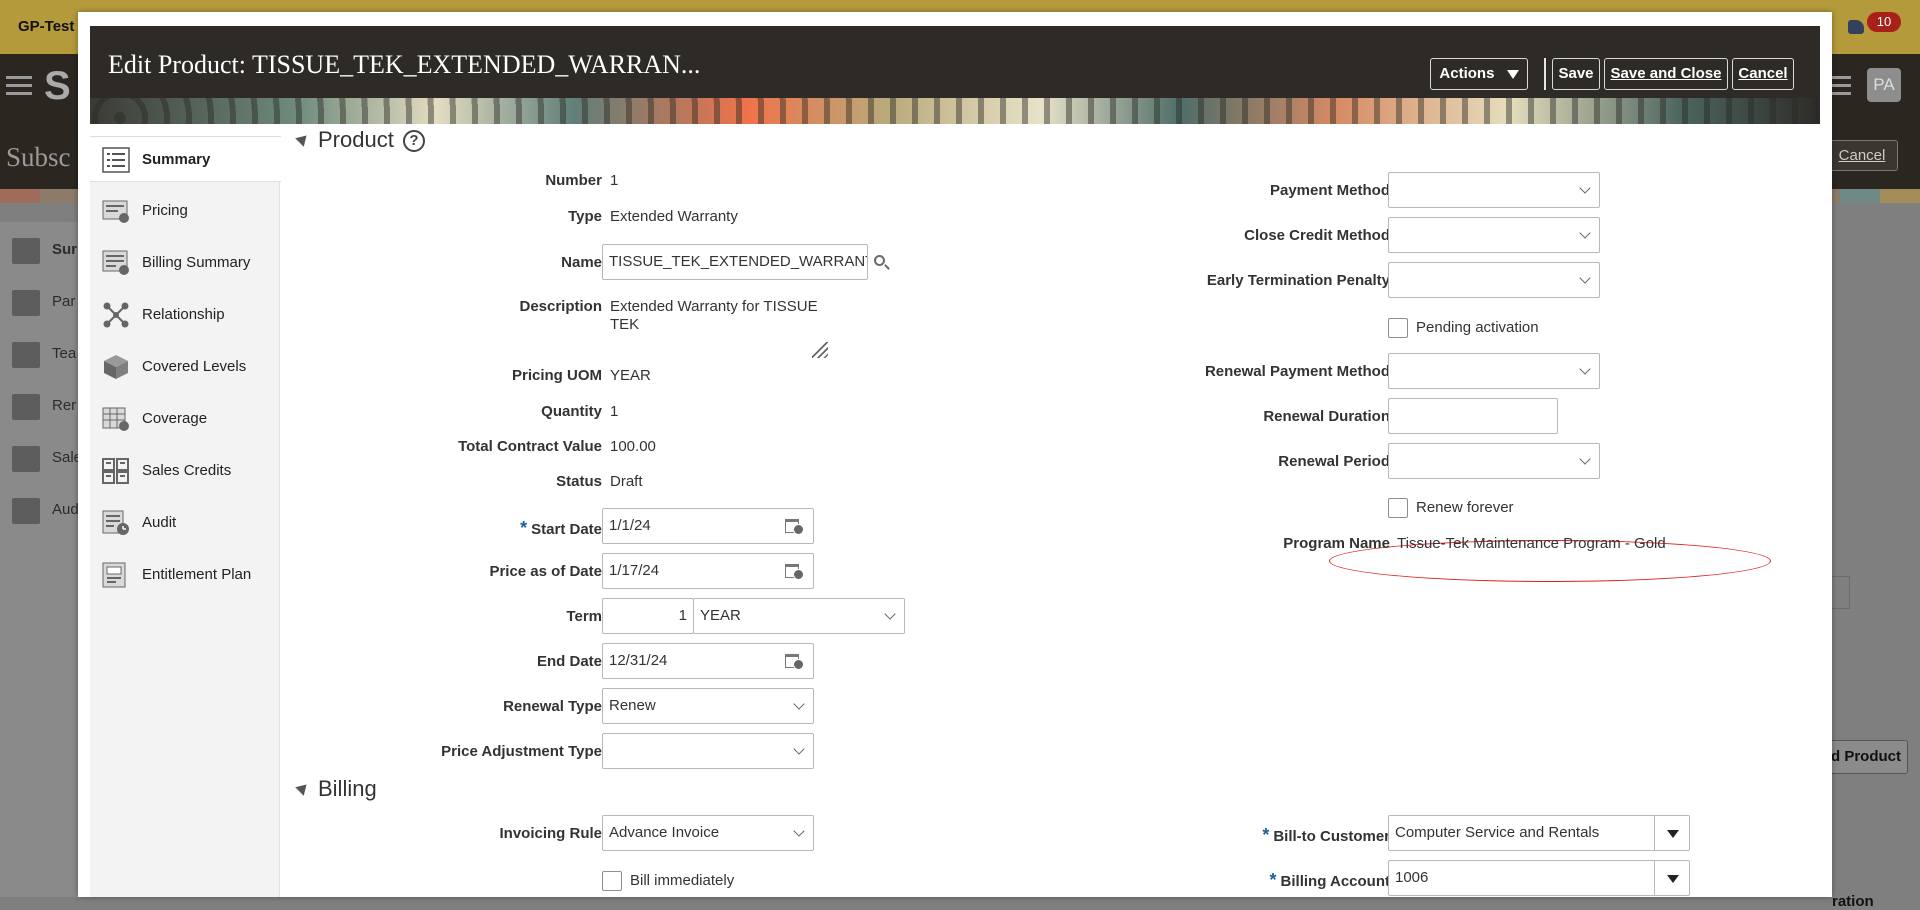 Image resolution: width=1920 pixels, height=910 pixels. Describe the element at coordinates (1494, 235) in the screenshot. I see `close-credit-method-select` at that location.